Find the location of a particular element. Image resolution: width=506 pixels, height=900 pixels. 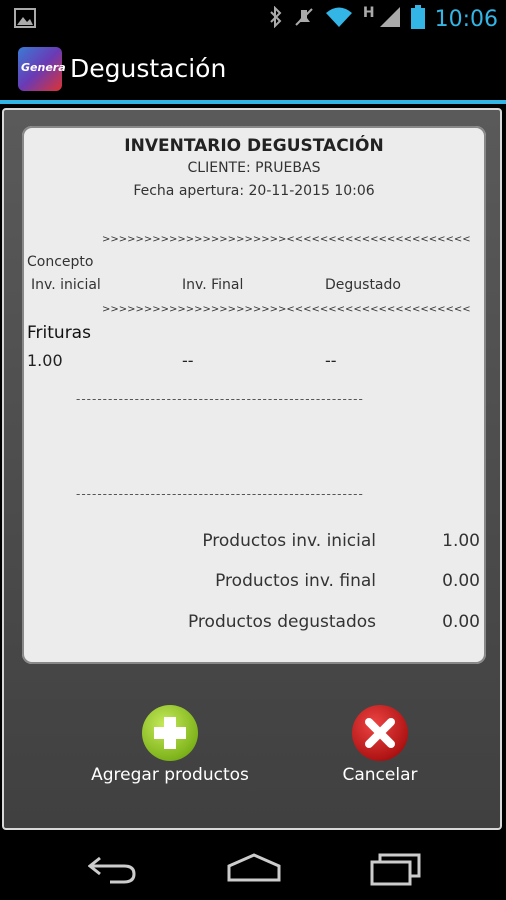

item-name: Frituras is located at coordinates (59, 333).